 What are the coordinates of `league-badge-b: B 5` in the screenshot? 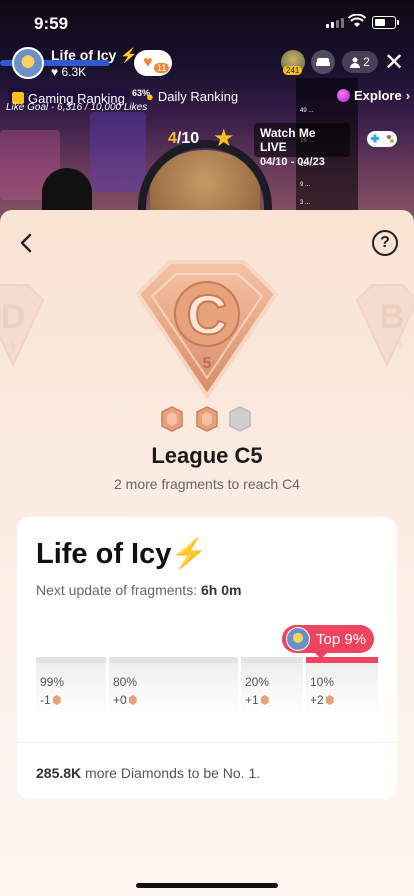 It's located at (383, 325).